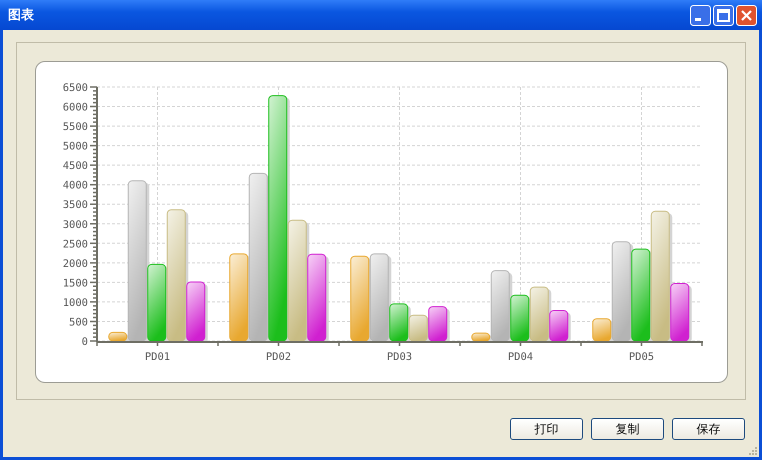  Describe the element at coordinates (746, 15) in the screenshot. I see `close-icon` at that location.